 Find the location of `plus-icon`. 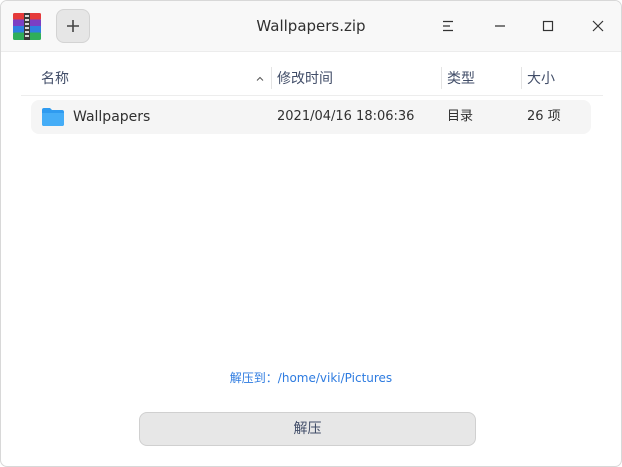

plus-icon is located at coordinates (73, 26).